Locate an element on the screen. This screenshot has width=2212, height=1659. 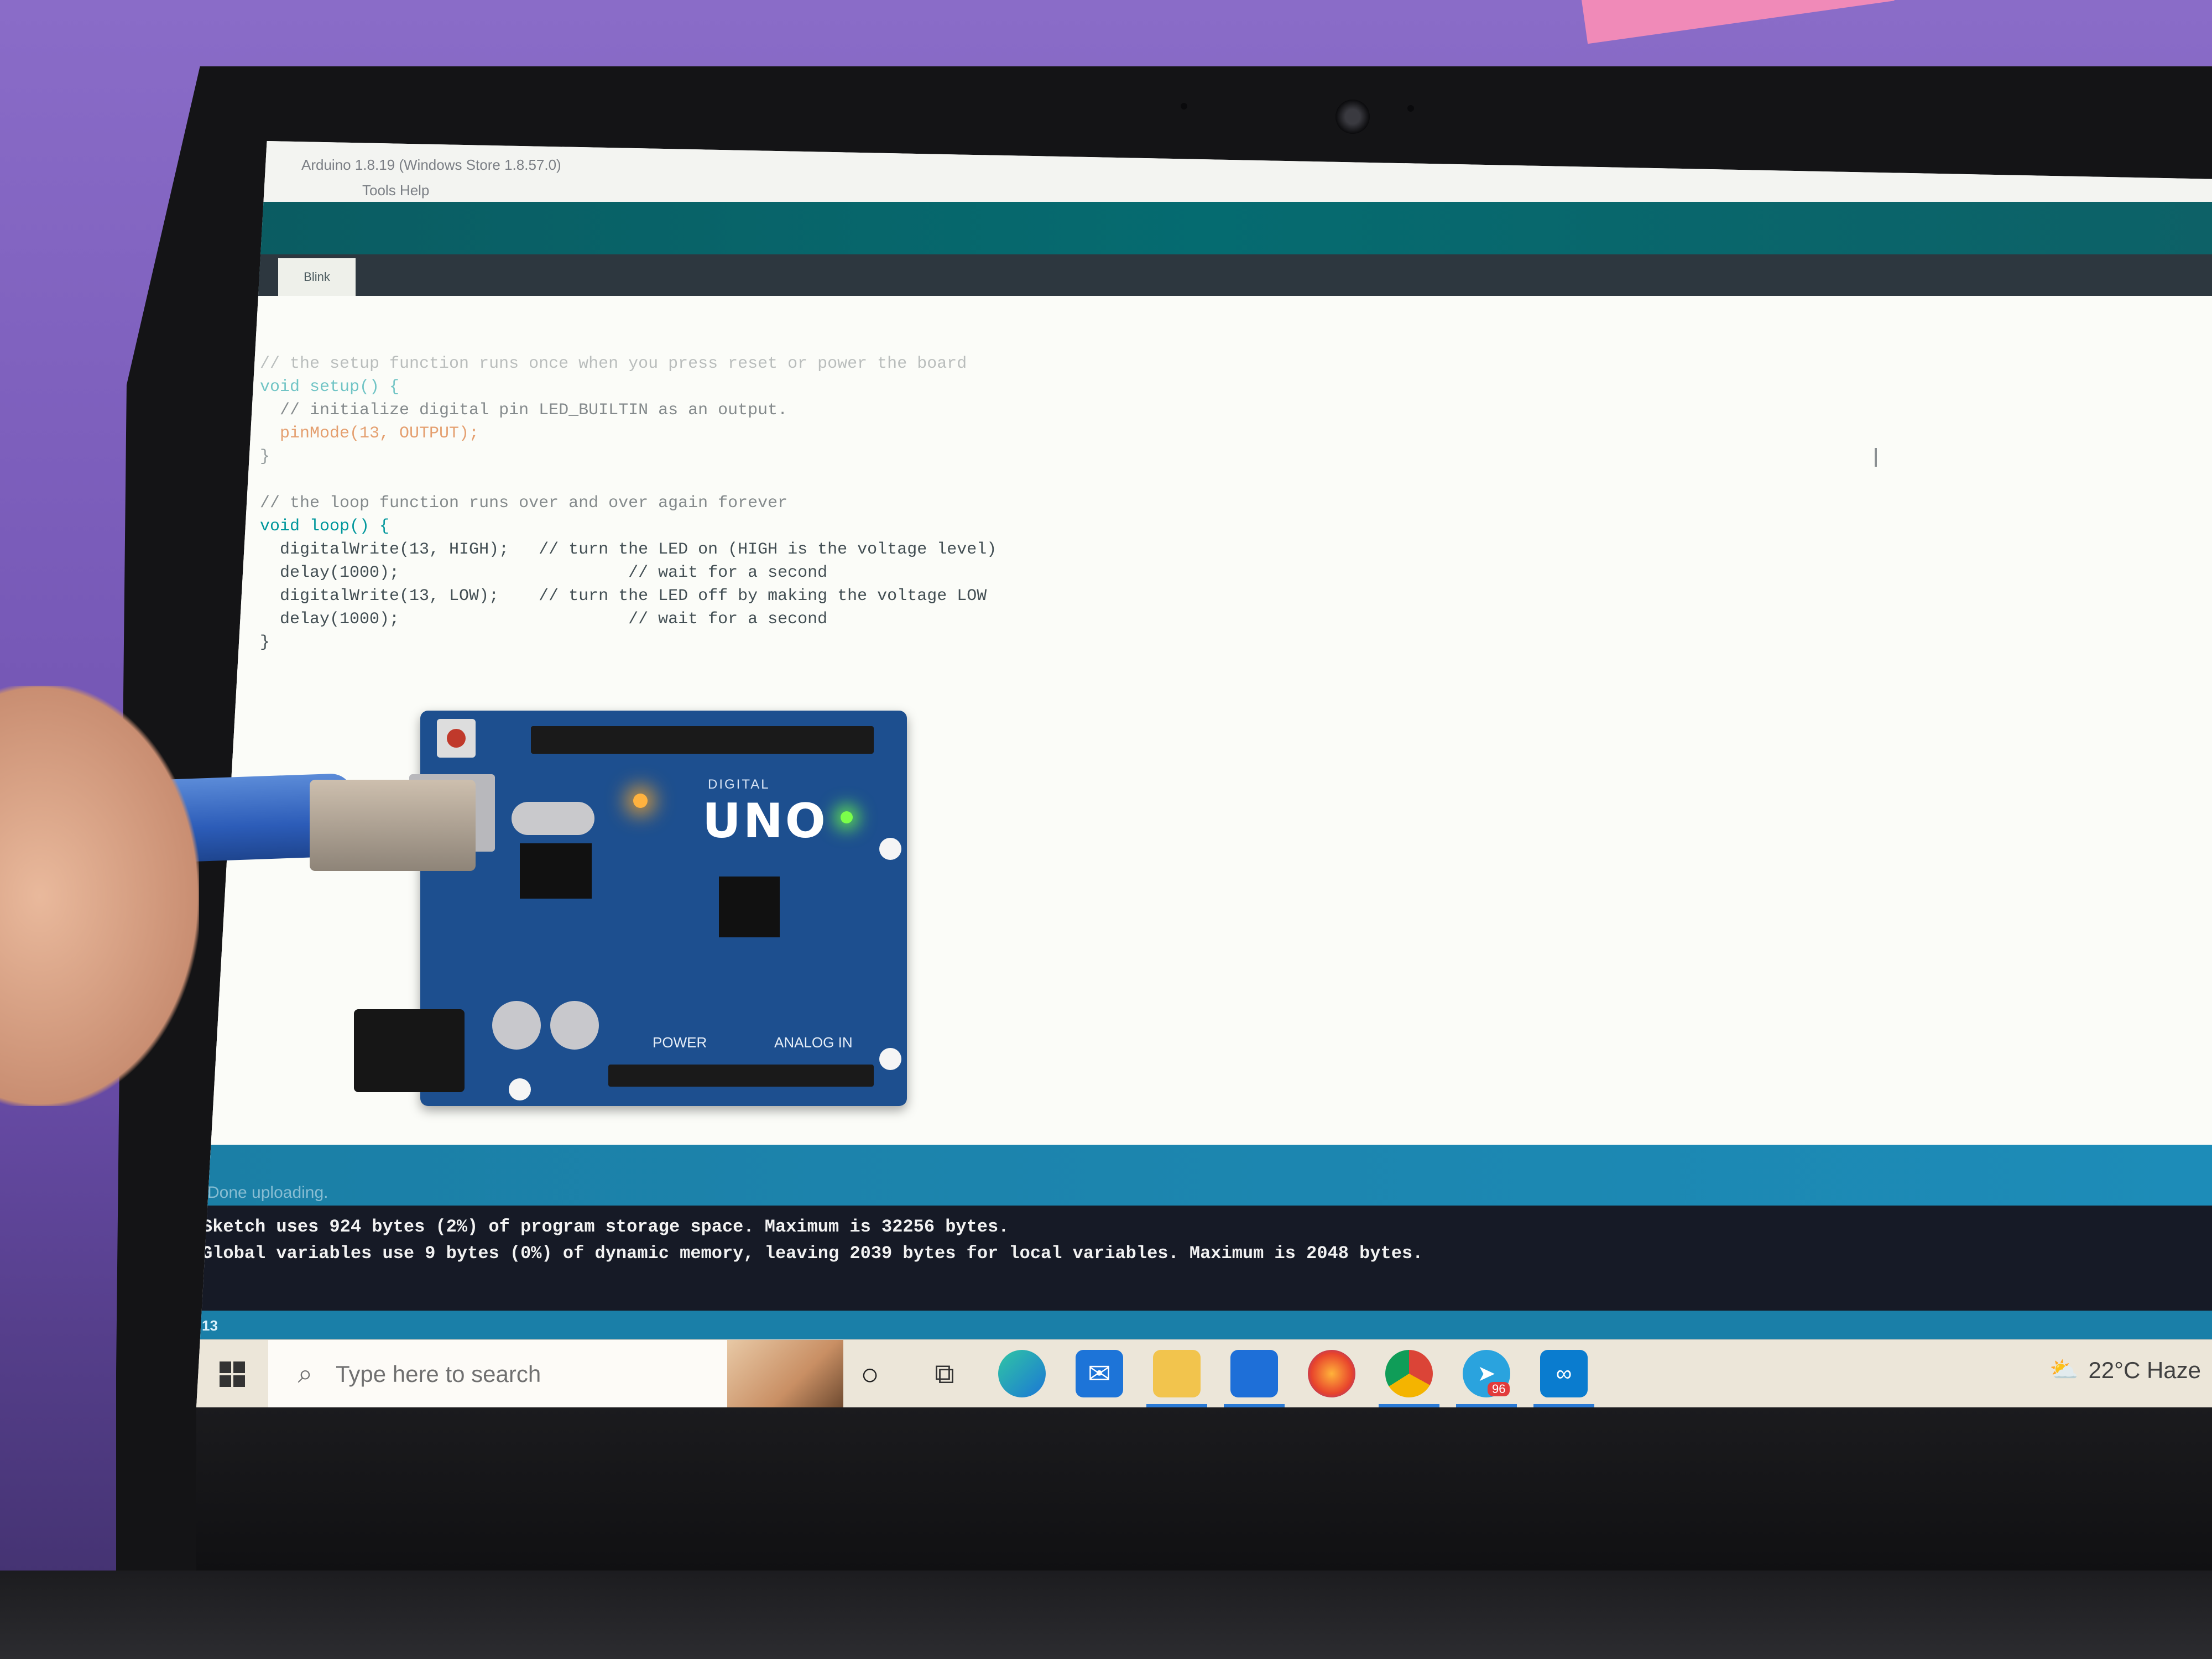
chrome-icon is located at coordinates (1409, 1374).